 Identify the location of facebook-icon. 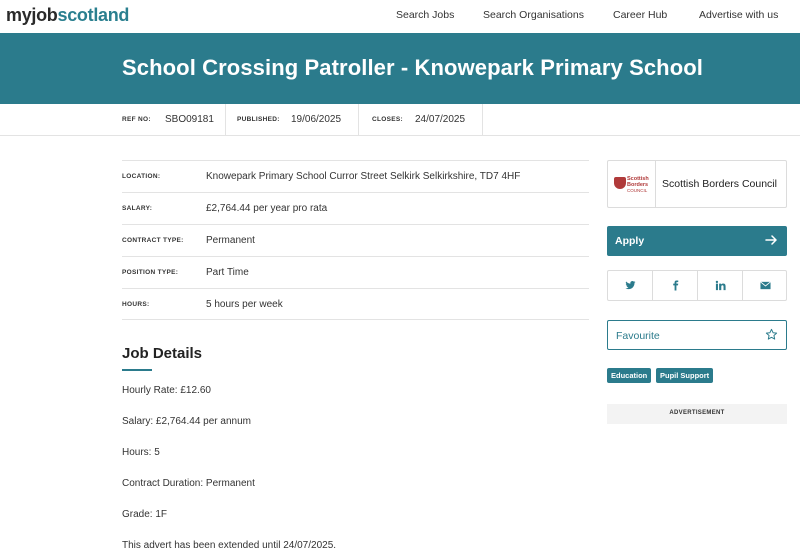
(676, 285).